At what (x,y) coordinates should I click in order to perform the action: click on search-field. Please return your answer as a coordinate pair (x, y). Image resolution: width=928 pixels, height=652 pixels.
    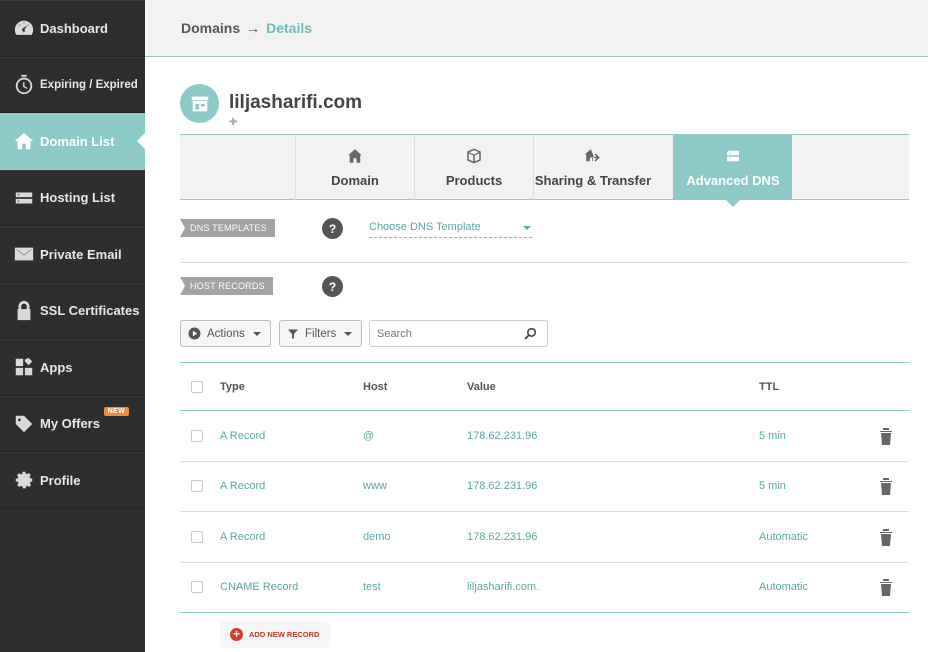
    Looking at the image, I should click on (458, 333).